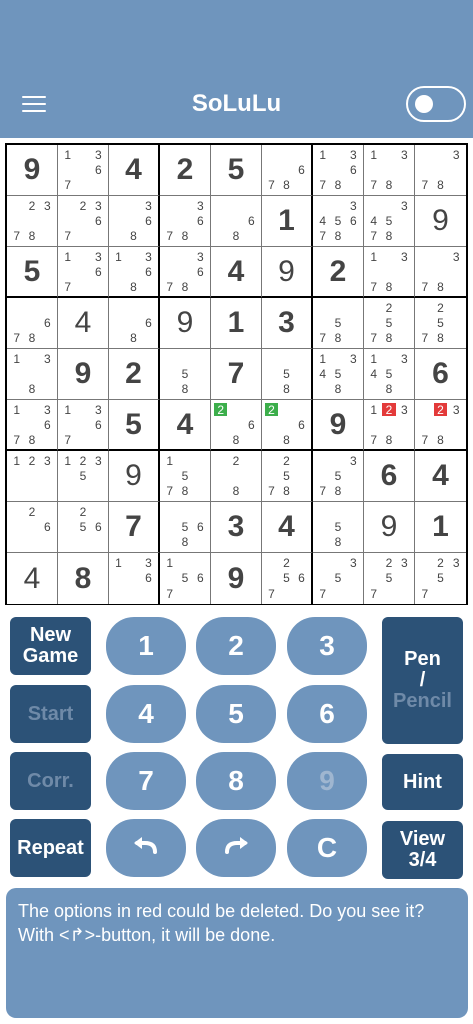 The width and height of the screenshot is (473, 1024). I want to click on mode-toggle, so click(436, 104).